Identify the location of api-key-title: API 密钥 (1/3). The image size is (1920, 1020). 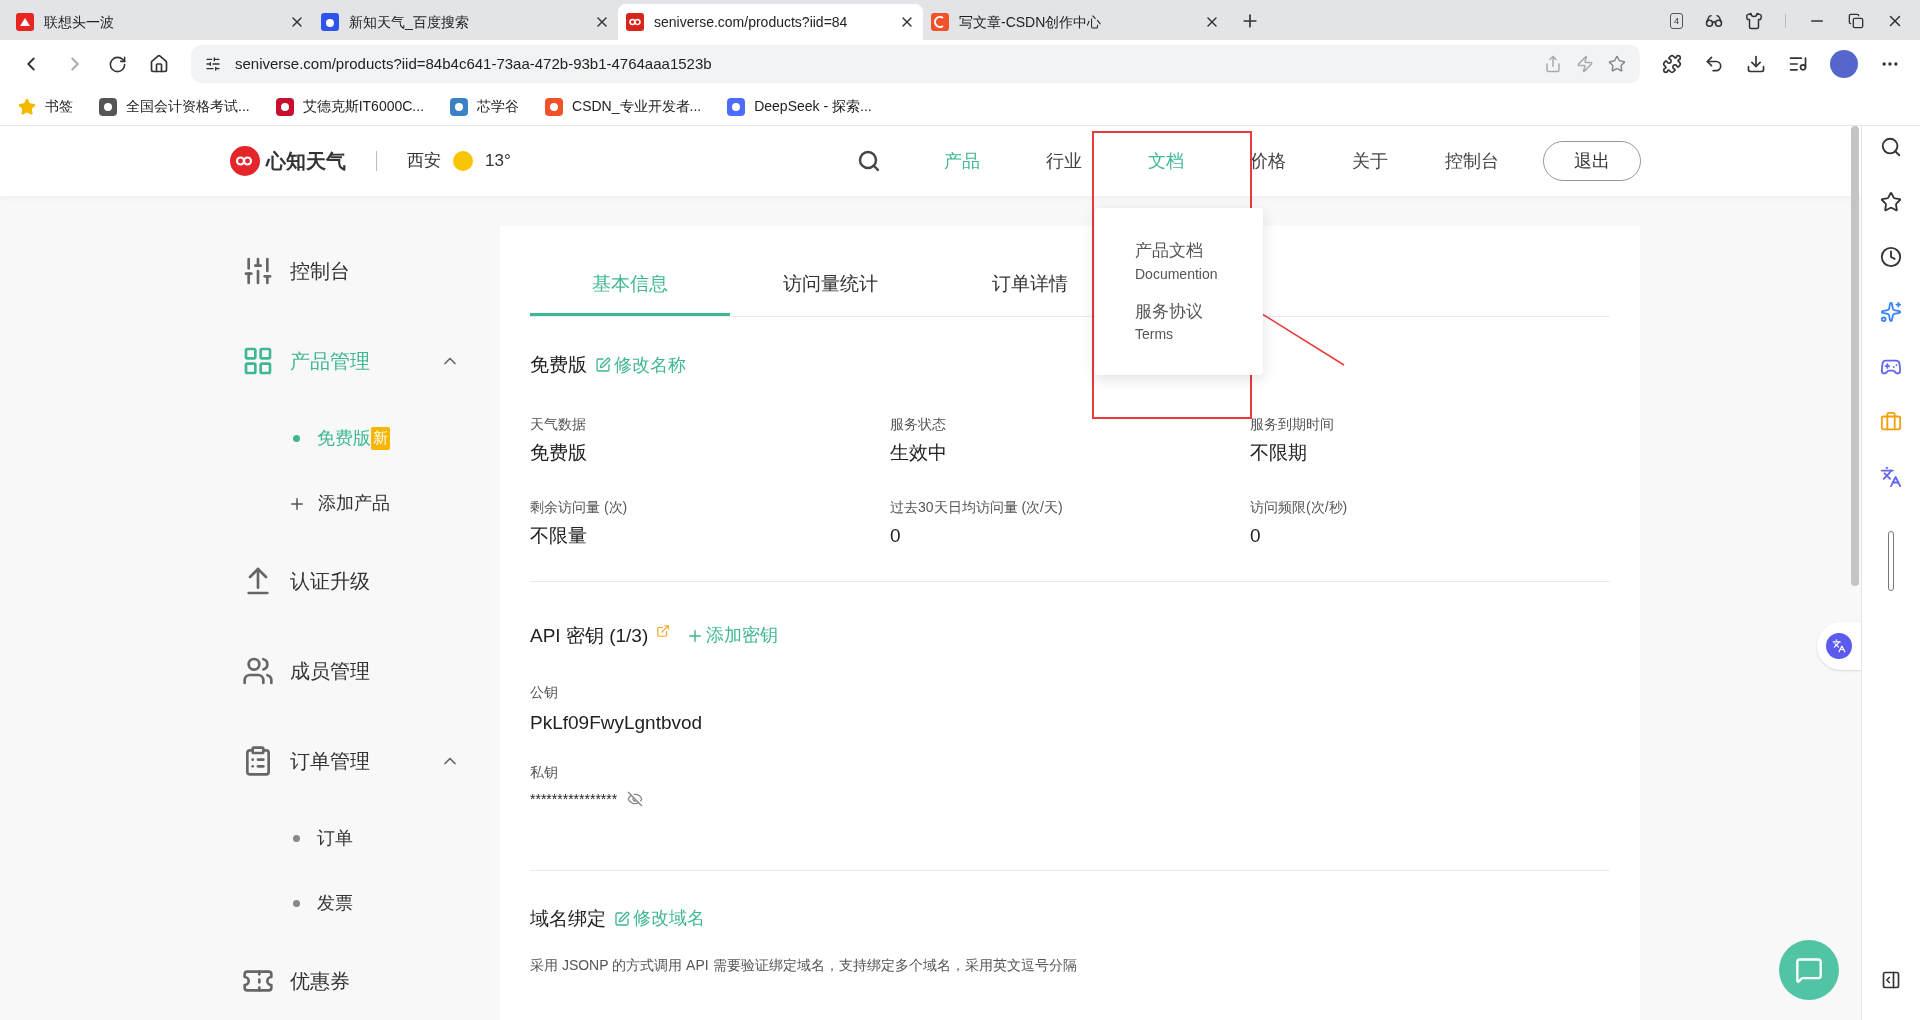
(589, 635).